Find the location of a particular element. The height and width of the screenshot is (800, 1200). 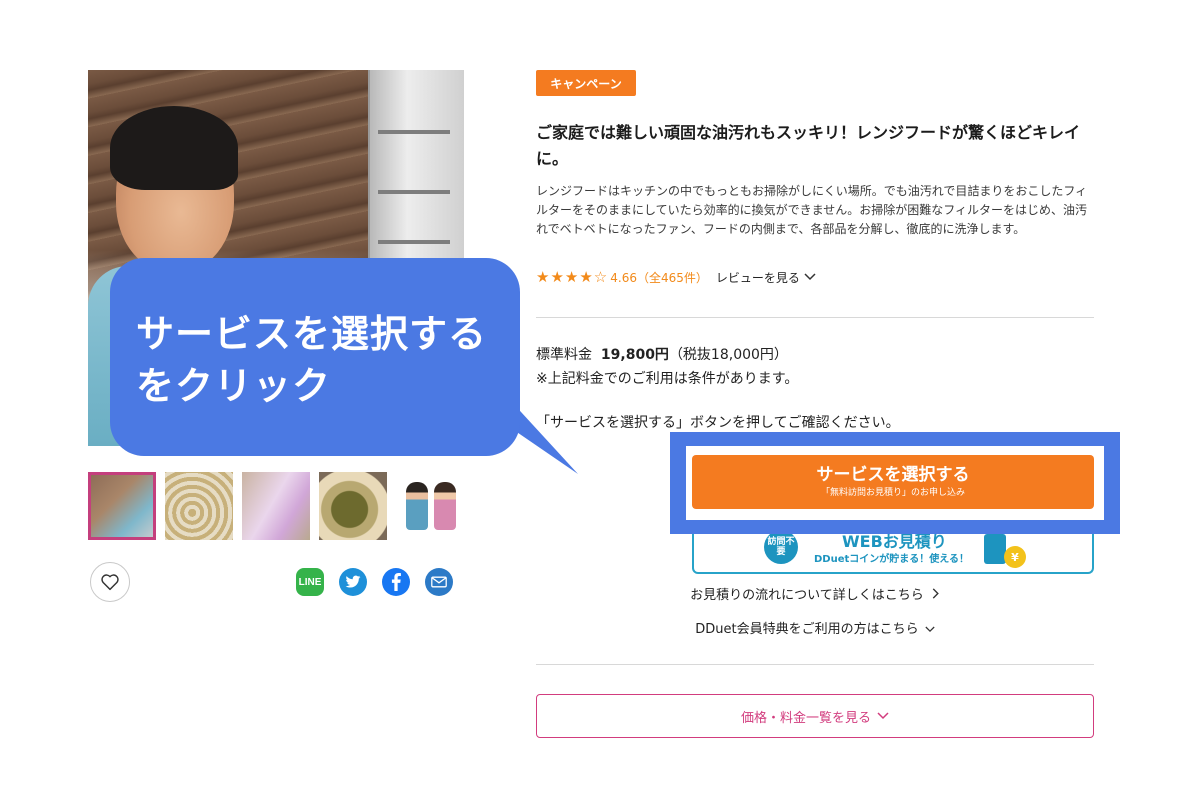

member-benefit-link: DDuet会員特典をご利用の方はこちら is located at coordinates (815, 630).